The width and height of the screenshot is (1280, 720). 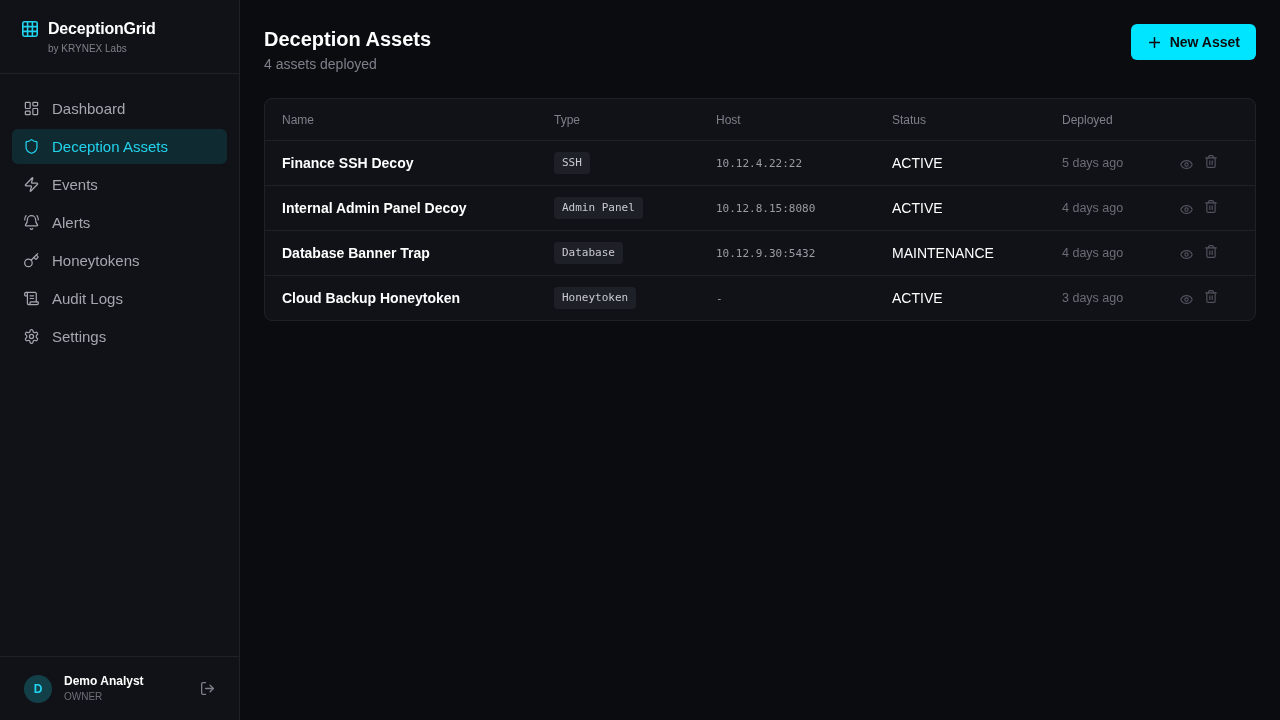 I want to click on logout-icon, so click(x=207, y=688).